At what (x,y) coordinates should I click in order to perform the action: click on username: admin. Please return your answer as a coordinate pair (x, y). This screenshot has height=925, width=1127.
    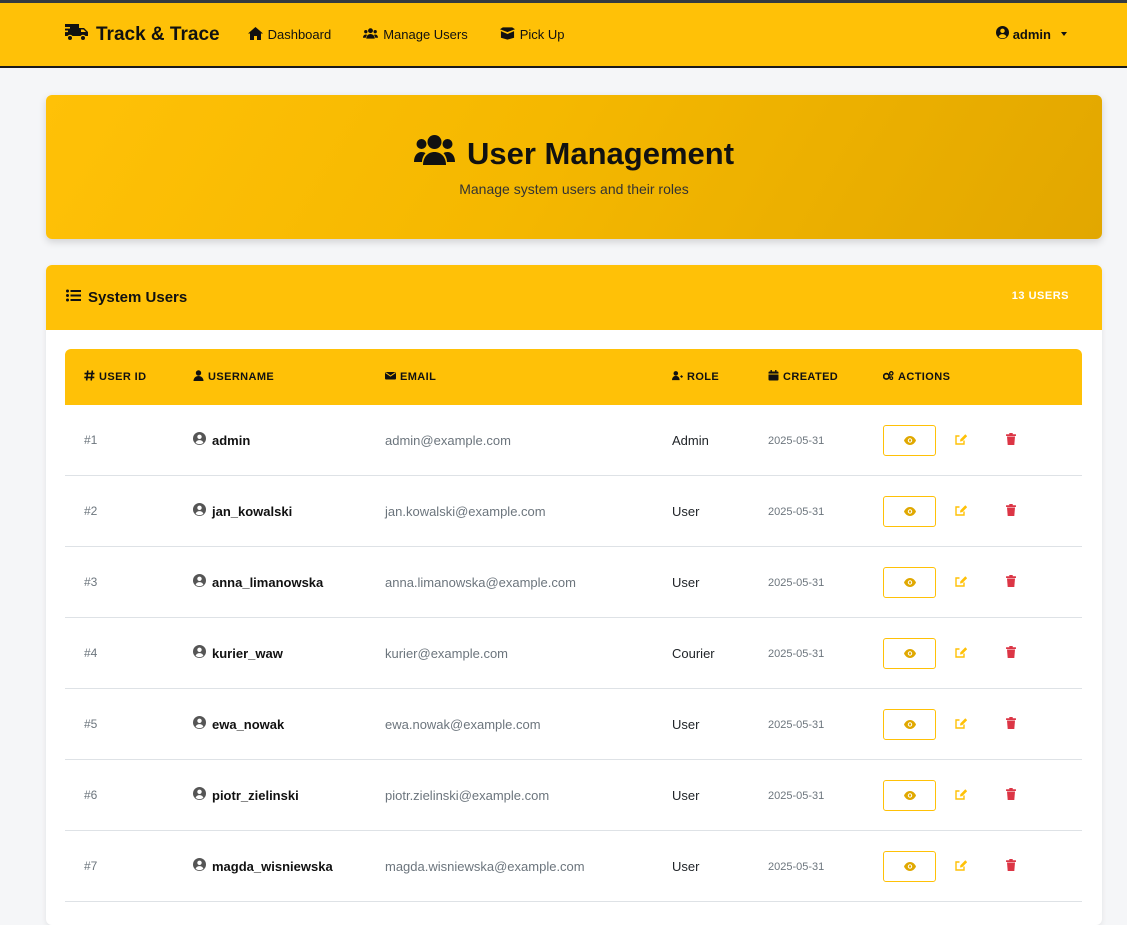
    Looking at the image, I should click on (231, 440).